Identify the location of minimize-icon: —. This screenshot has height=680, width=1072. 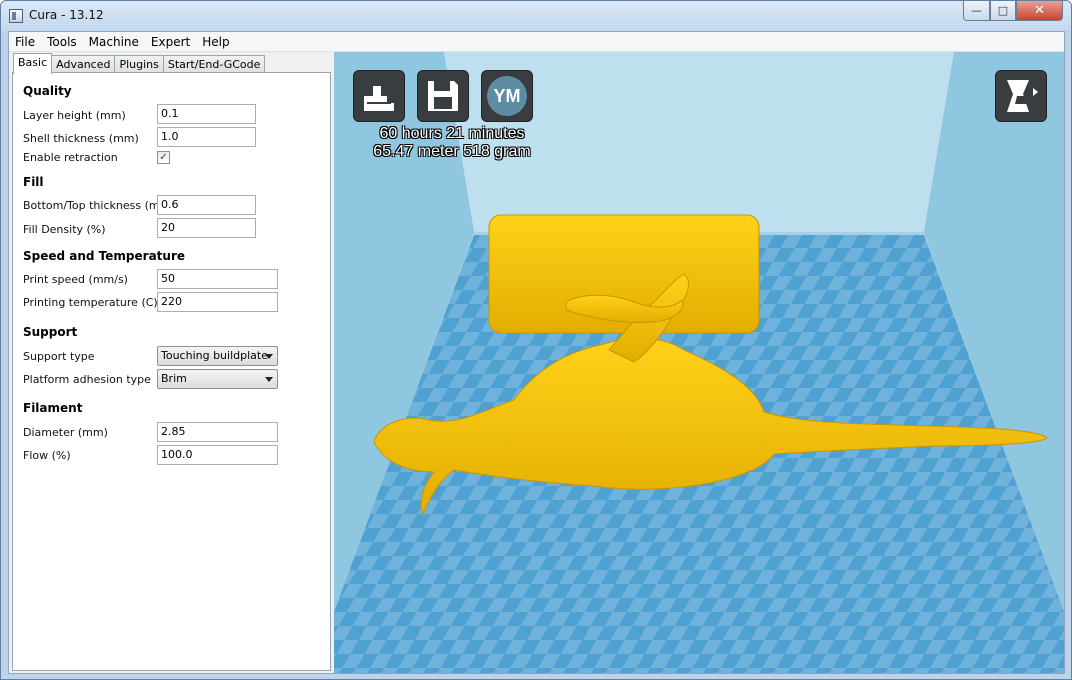
(976, 10).